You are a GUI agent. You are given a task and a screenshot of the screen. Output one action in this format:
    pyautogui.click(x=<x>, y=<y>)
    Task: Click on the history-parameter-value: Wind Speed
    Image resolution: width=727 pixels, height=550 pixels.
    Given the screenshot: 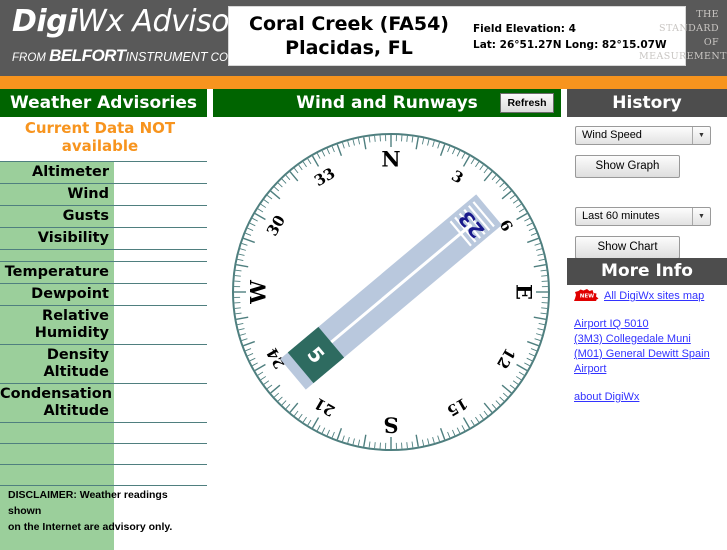 What is the action you would take?
    pyautogui.click(x=612, y=135)
    